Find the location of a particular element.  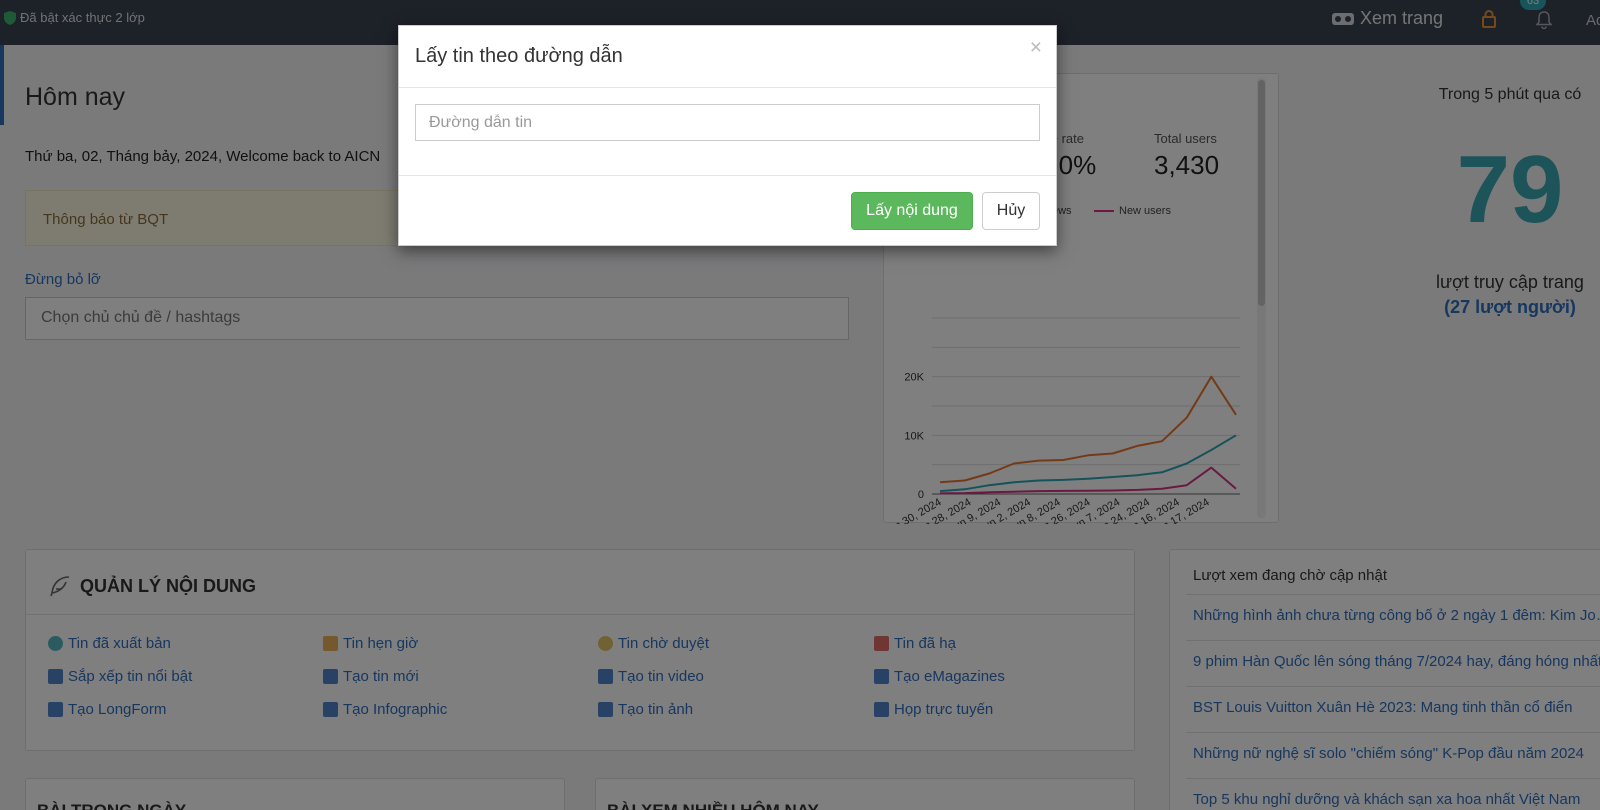

close-icon: × is located at coordinates (1036, 48).